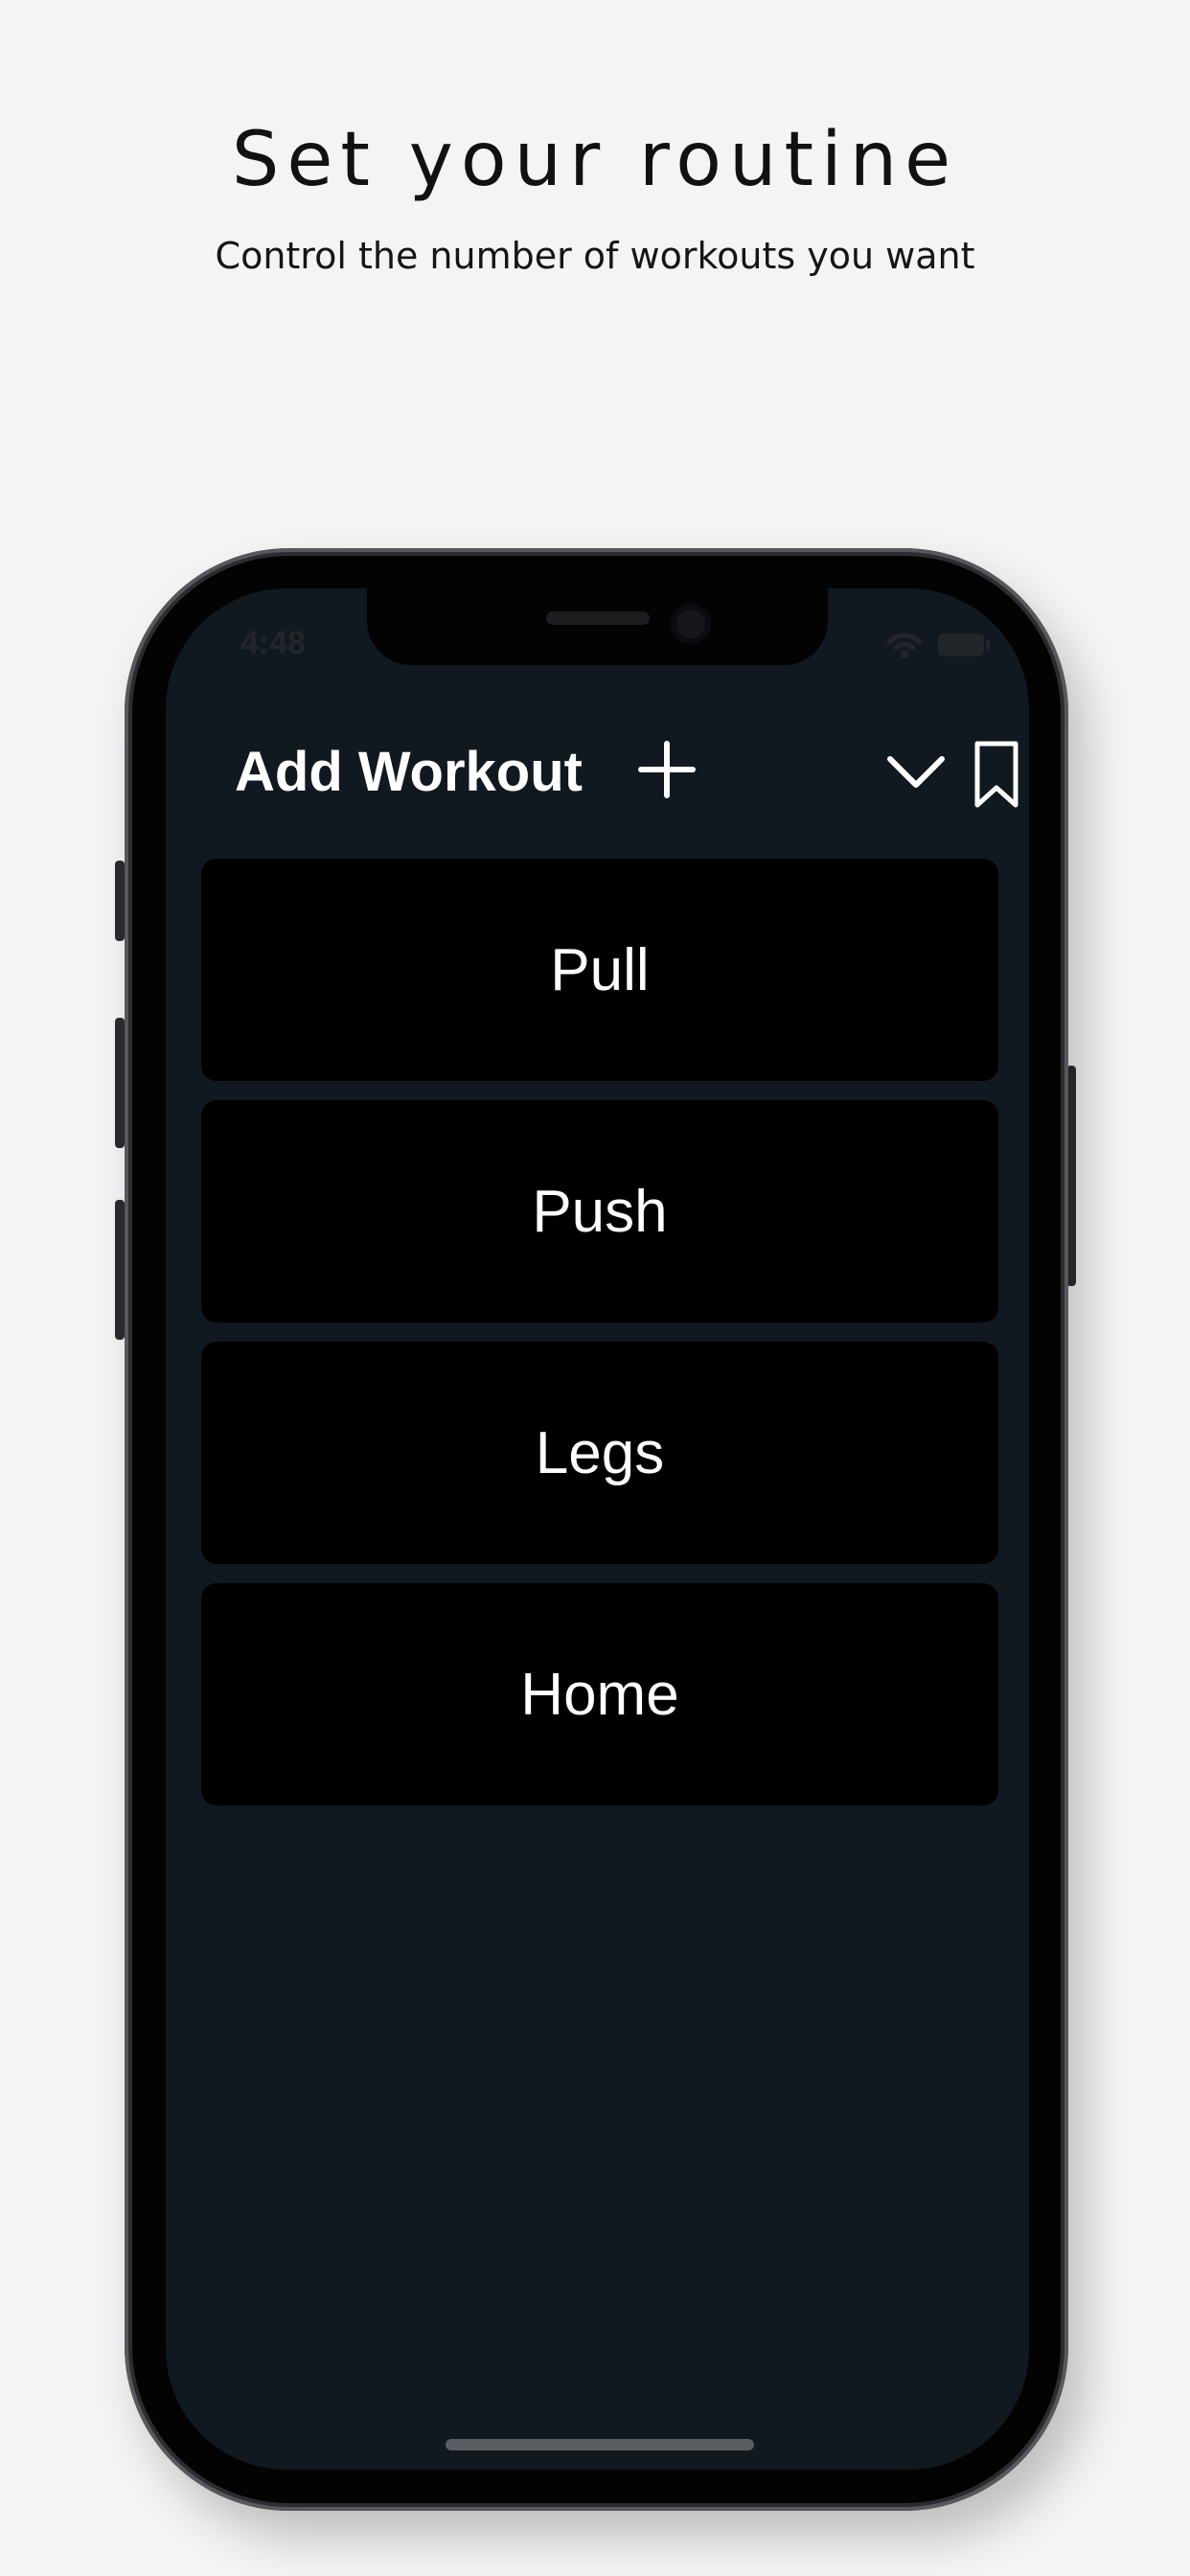 The width and height of the screenshot is (1190, 2576). What do you see at coordinates (916, 772) in the screenshot?
I see `chevron-down-icon` at bounding box center [916, 772].